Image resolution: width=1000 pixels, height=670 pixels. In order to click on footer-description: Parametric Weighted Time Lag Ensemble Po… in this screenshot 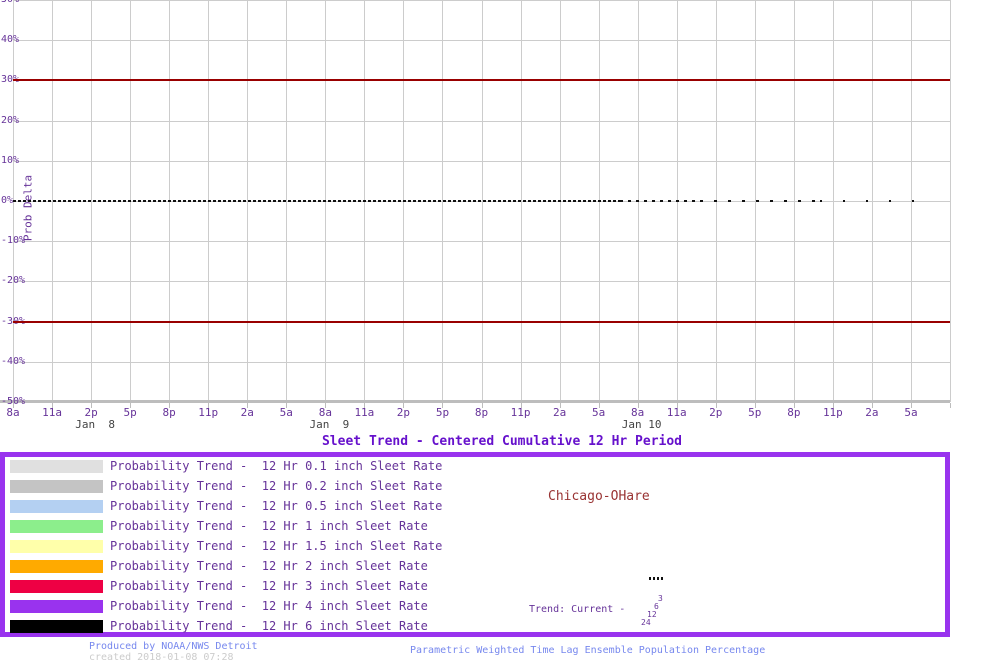, I will do `click(588, 650)`.